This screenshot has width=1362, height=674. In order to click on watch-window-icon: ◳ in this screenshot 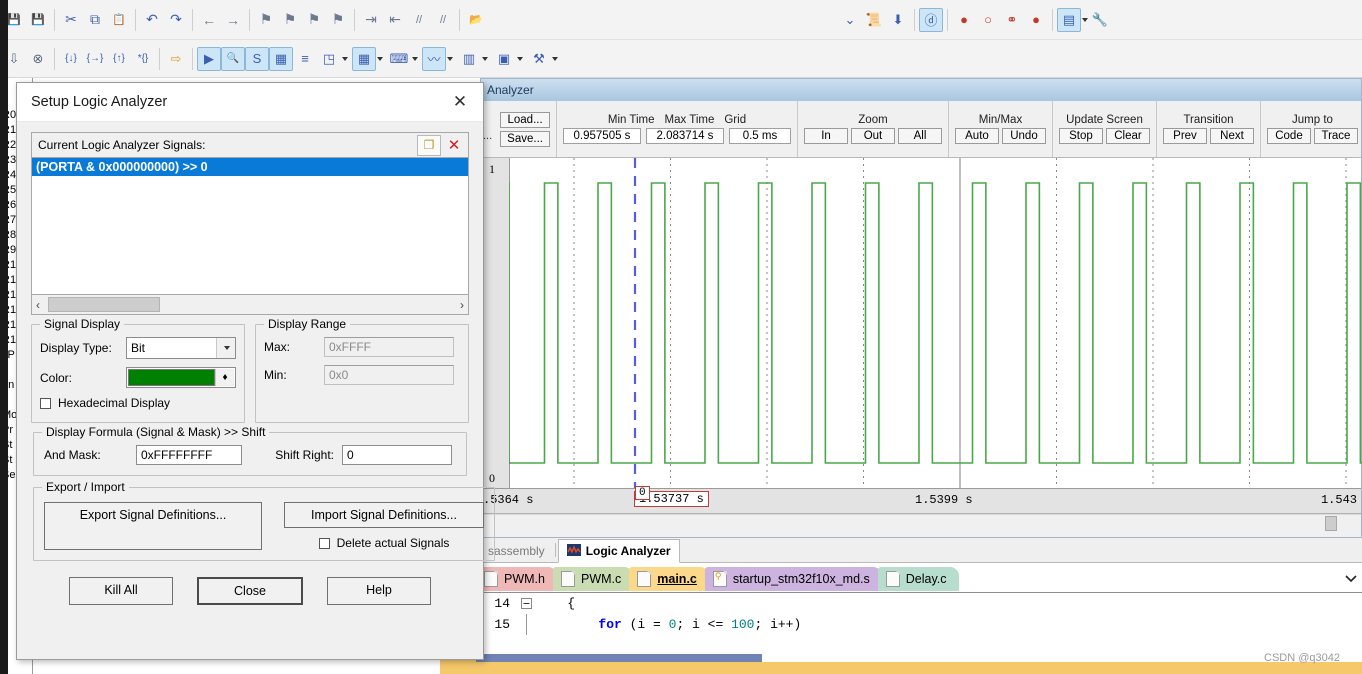, I will do `click(329, 59)`.